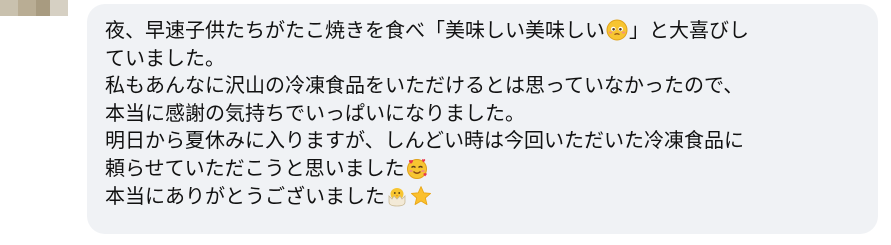  I want to click on comment-text: 夜、早速子供たちがたこ焼きを食べ「美味しい美味しい, so click(355, 30).